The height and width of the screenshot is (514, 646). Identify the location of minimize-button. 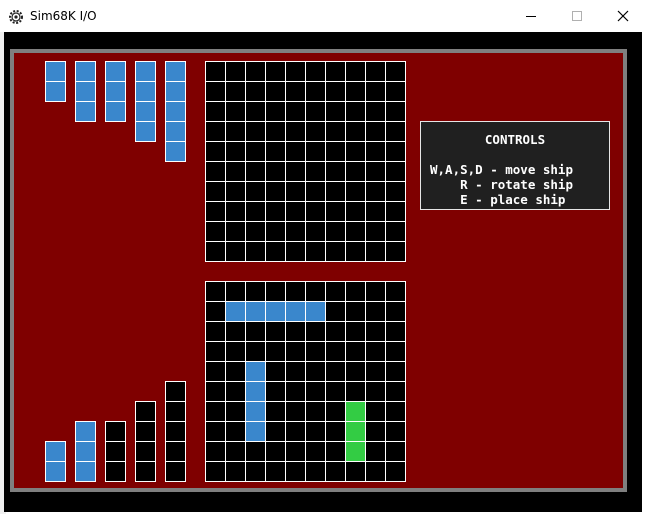
(531, 16).